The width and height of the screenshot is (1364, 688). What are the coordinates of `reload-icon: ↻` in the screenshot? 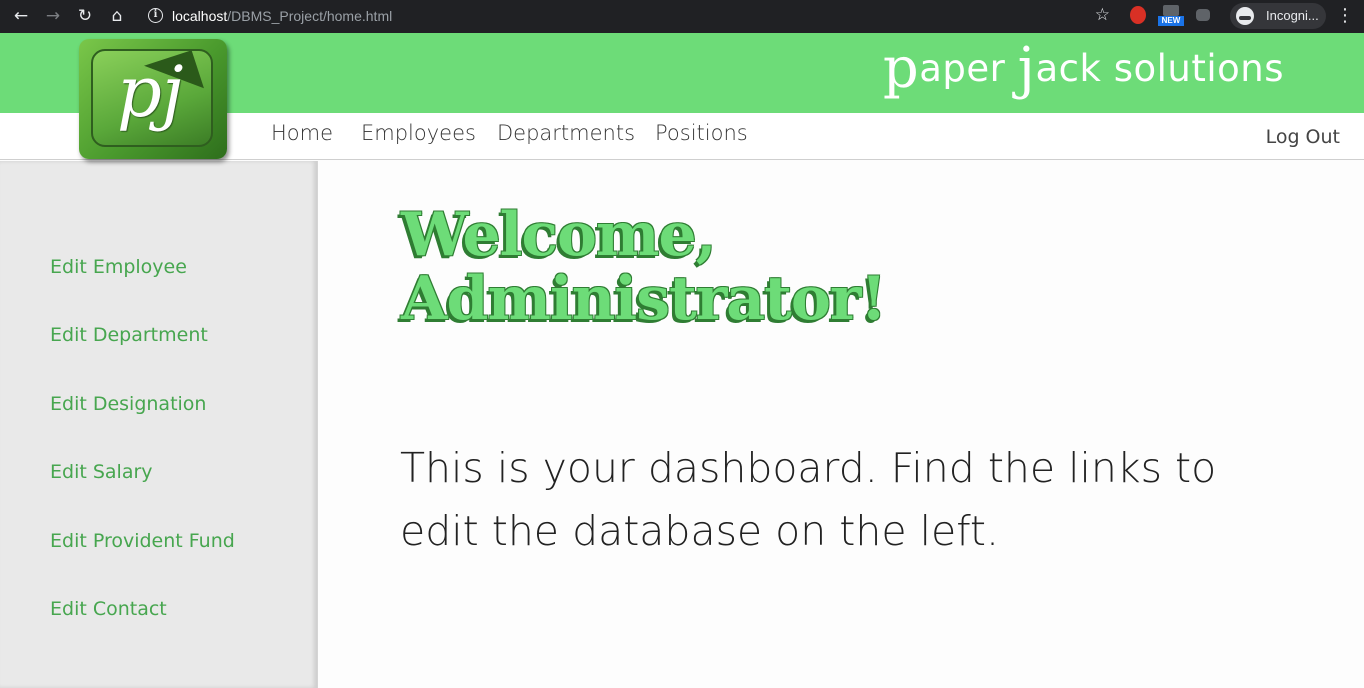 It's located at (85, 16).